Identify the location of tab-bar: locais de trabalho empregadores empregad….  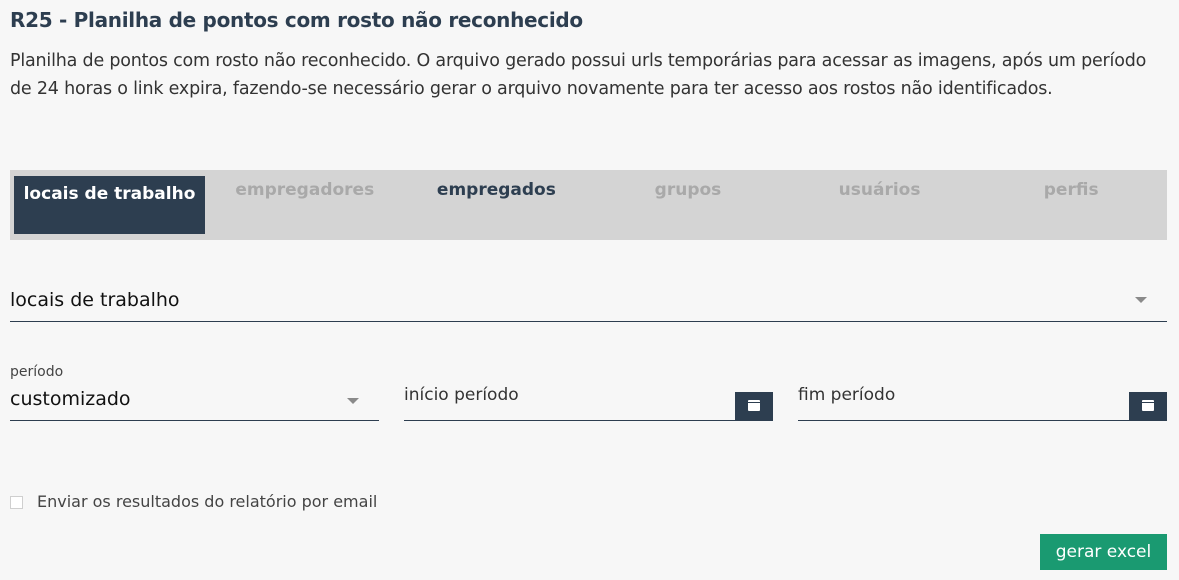
(588, 205).